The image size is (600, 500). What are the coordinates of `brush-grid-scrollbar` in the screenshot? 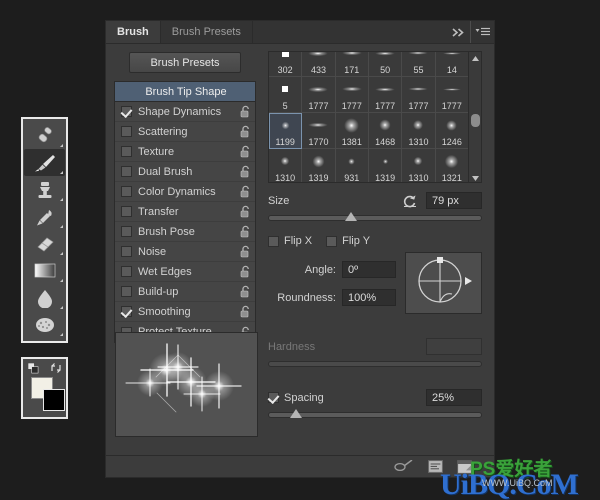 It's located at (474, 117).